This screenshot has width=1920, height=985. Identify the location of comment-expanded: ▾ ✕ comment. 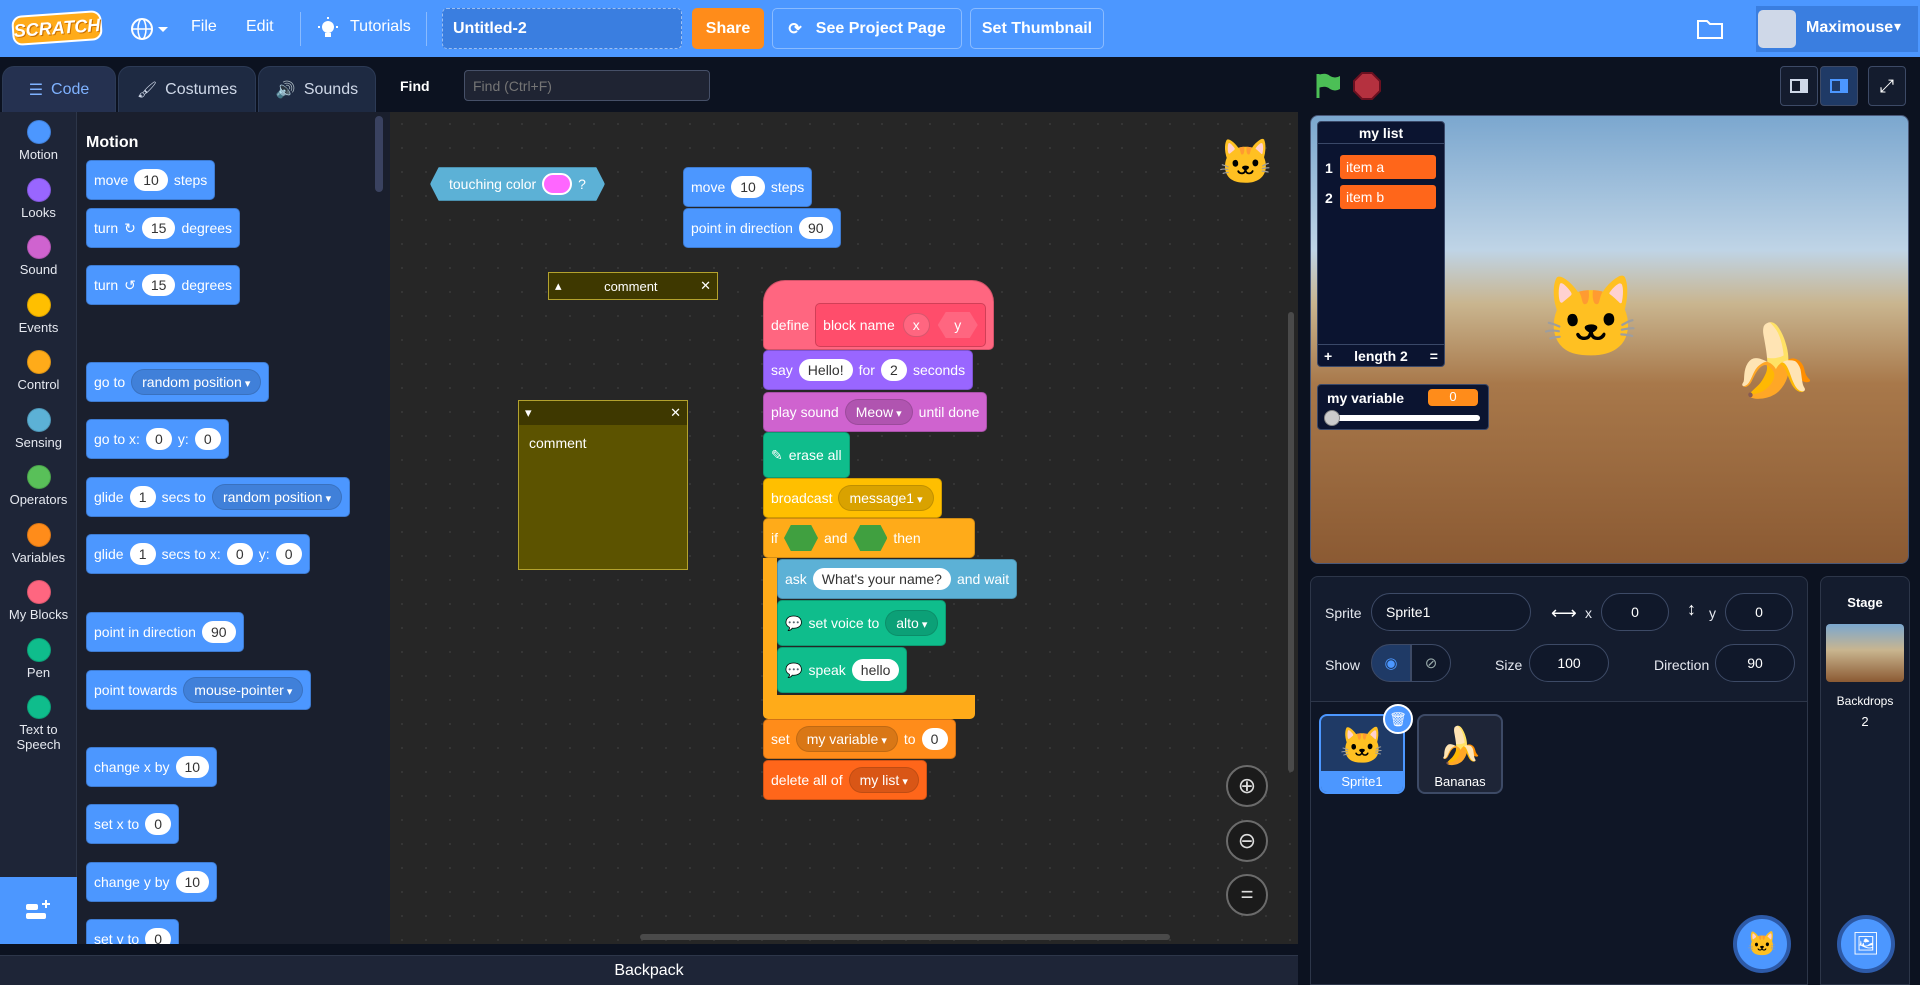
(603, 485).